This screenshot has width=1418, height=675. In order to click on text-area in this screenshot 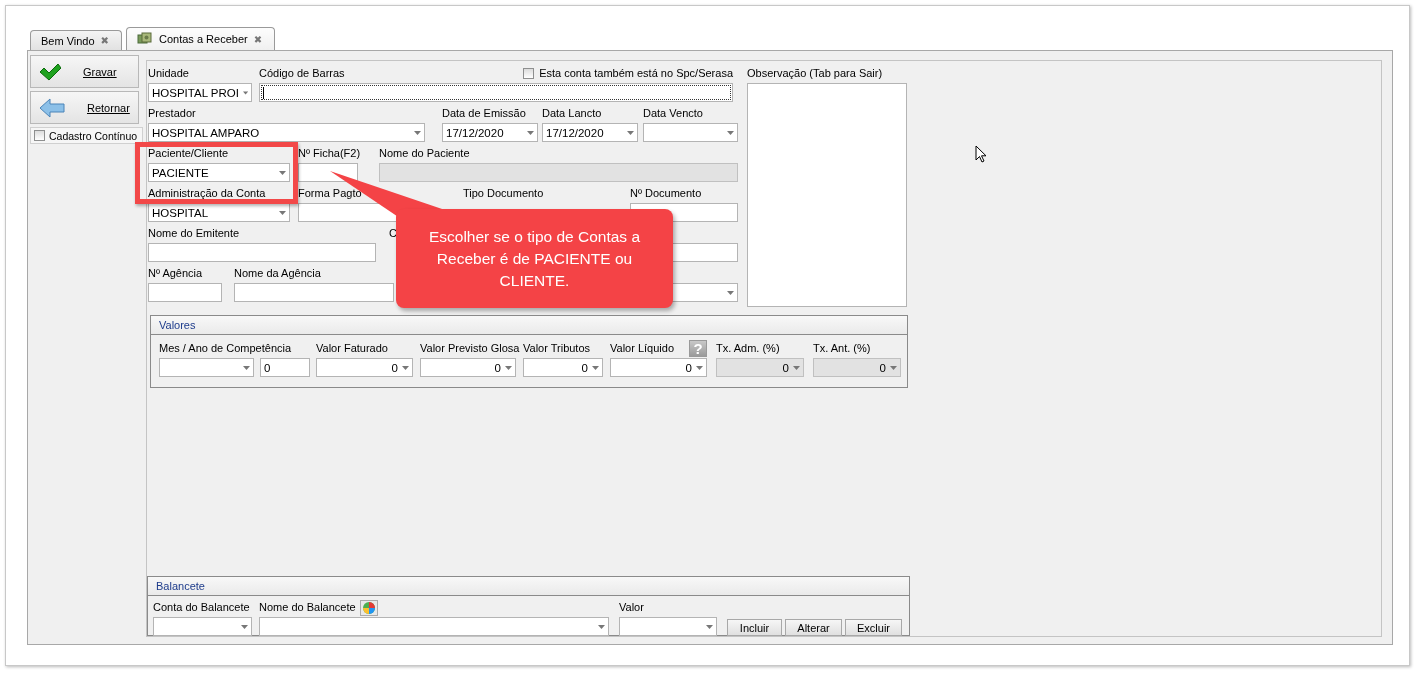, I will do `click(827, 195)`.